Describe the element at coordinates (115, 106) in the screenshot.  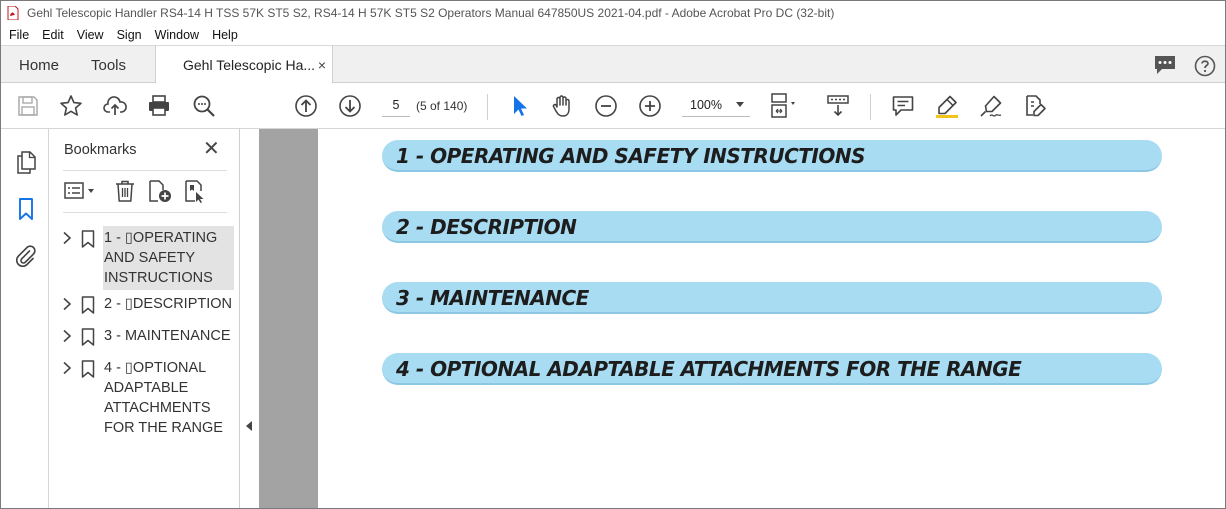
I see `upload-icon` at that location.